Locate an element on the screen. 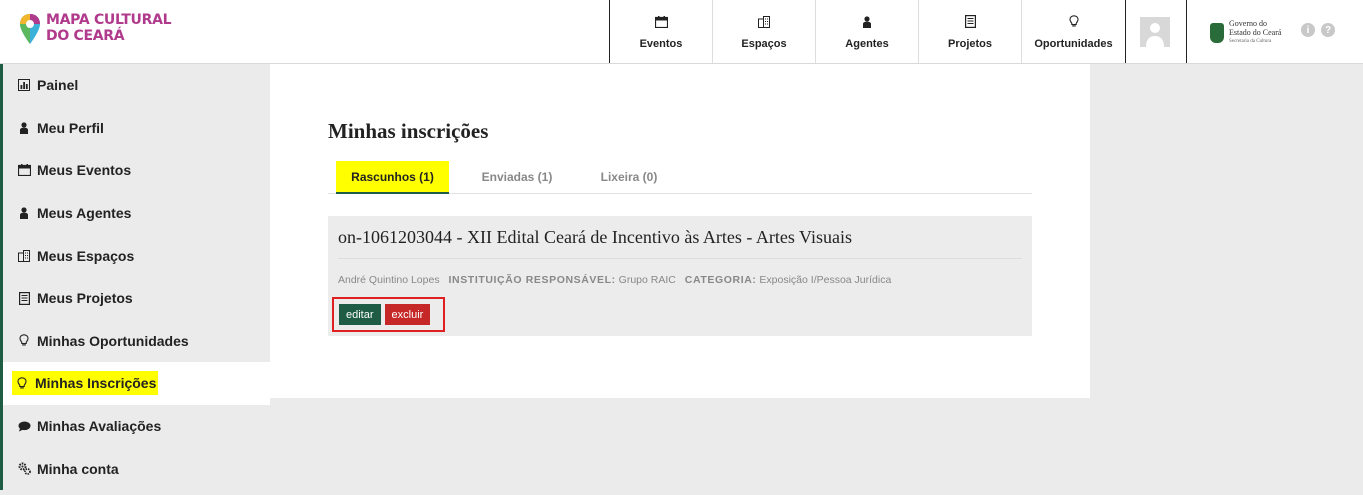  sidebar-item-minhas-oportunidades: Minhas Oportunidades is located at coordinates (135, 341).